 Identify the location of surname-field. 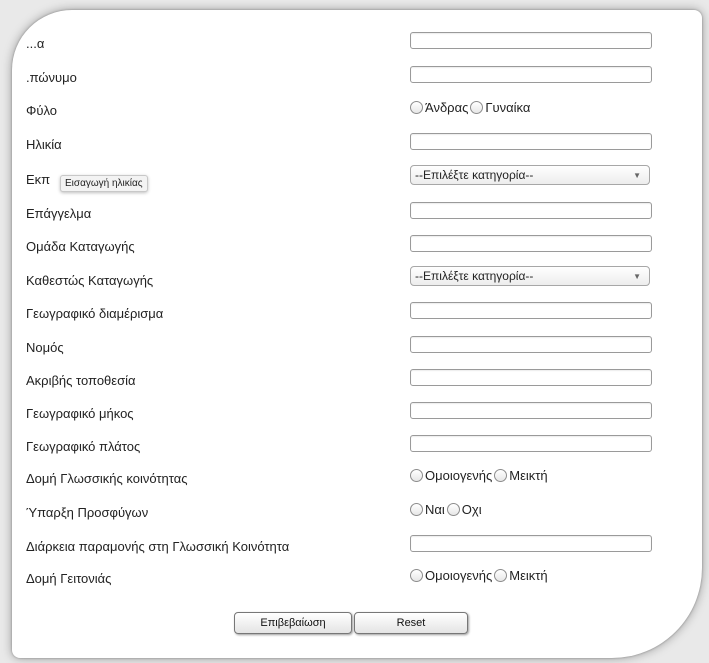
(531, 74).